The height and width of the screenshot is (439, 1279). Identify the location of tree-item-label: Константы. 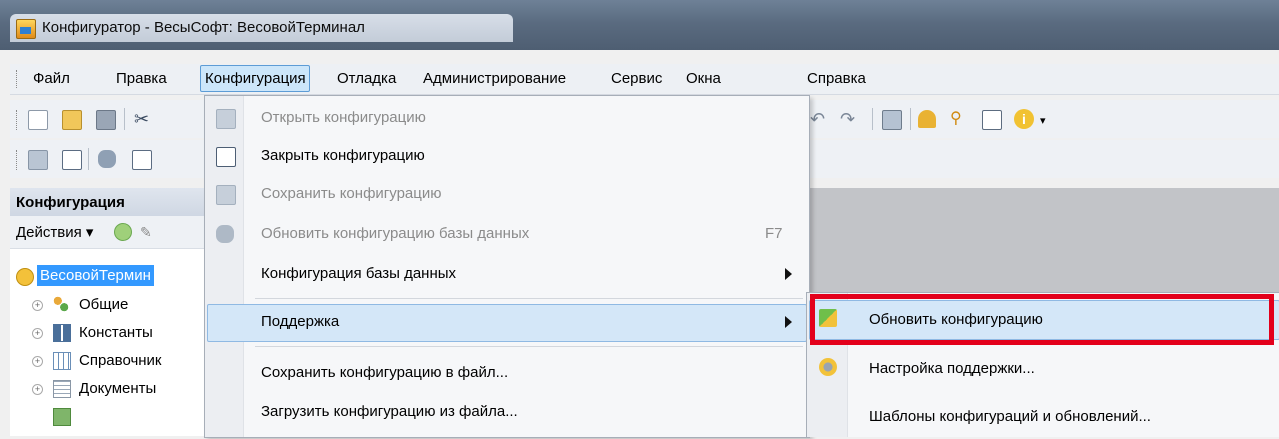
(116, 332).